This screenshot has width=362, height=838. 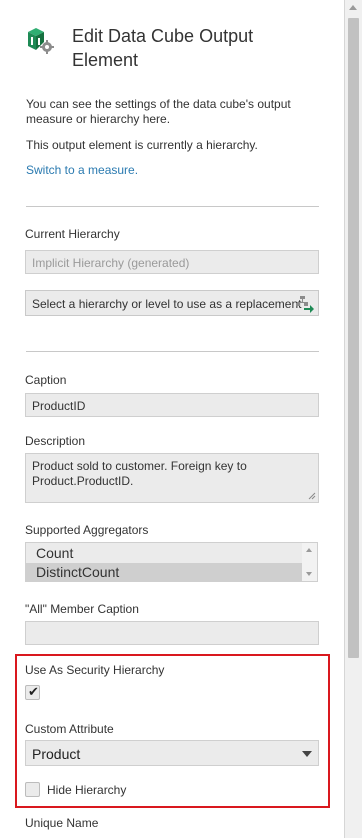 I want to click on check-icon: ✔, so click(x=33, y=692).